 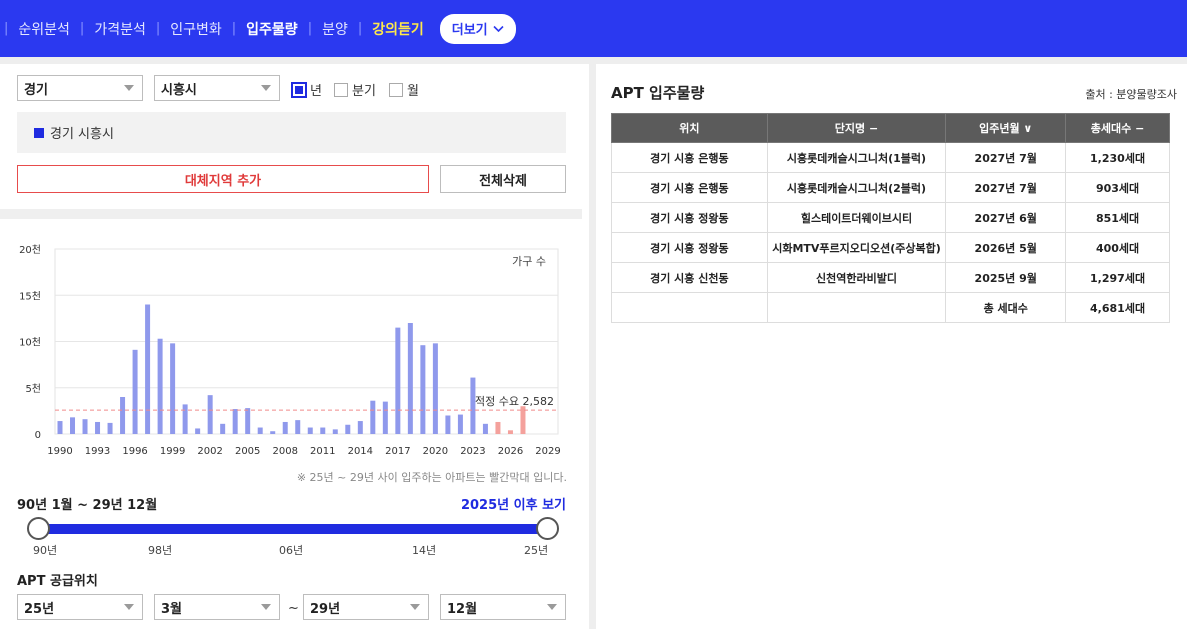 What do you see at coordinates (364, 91) in the screenshot?
I see `period-quarter-label: 분기` at bounding box center [364, 91].